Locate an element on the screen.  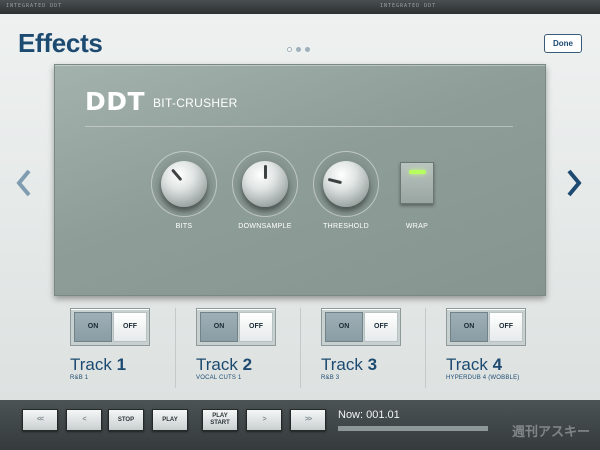
track-number: 1 is located at coordinates (121, 364).